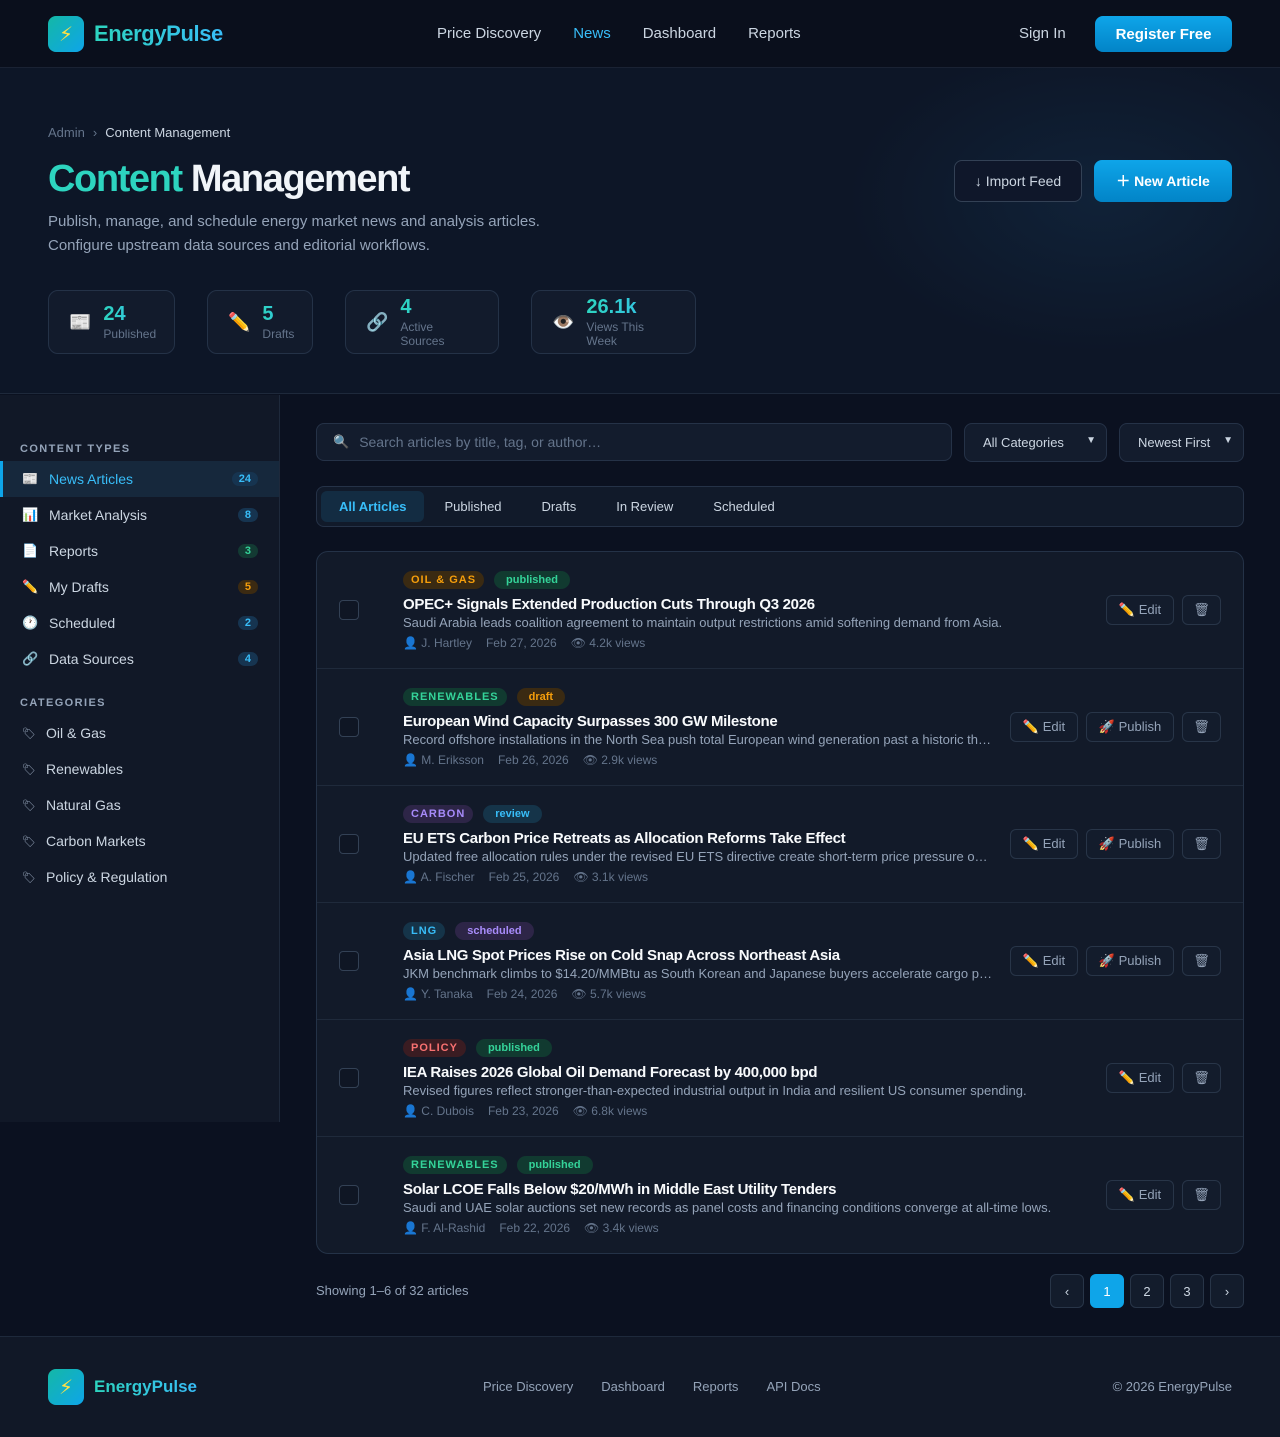 This screenshot has height=1437, width=1280. What do you see at coordinates (139, 877) in the screenshot?
I see `category-policy-regulation: 🏷 Policy & Regulation` at bounding box center [139, 877].